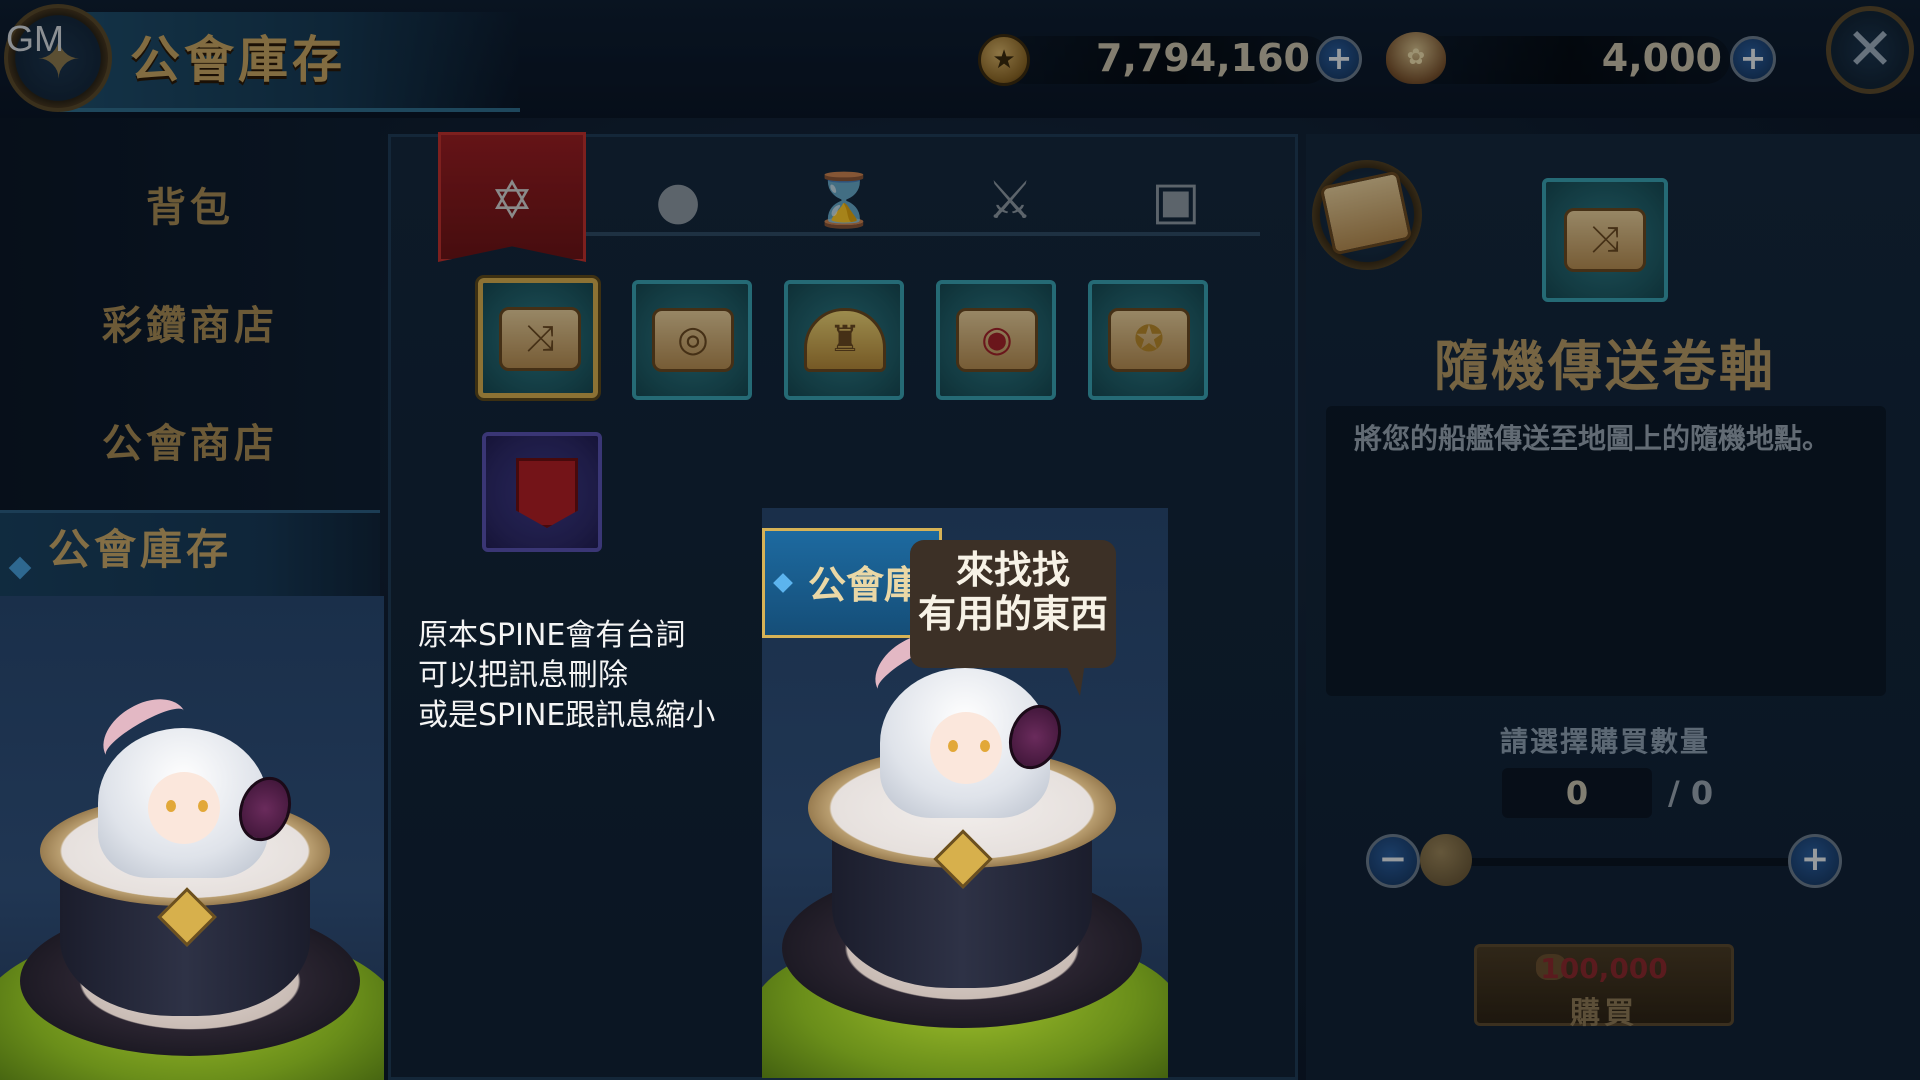 This screenshot has height=1080, width=1920. What do you see at coordinates (865, 585) in the screenshot?
I see `insert-header-text: 公會庫` at bounding box center [865, 585].